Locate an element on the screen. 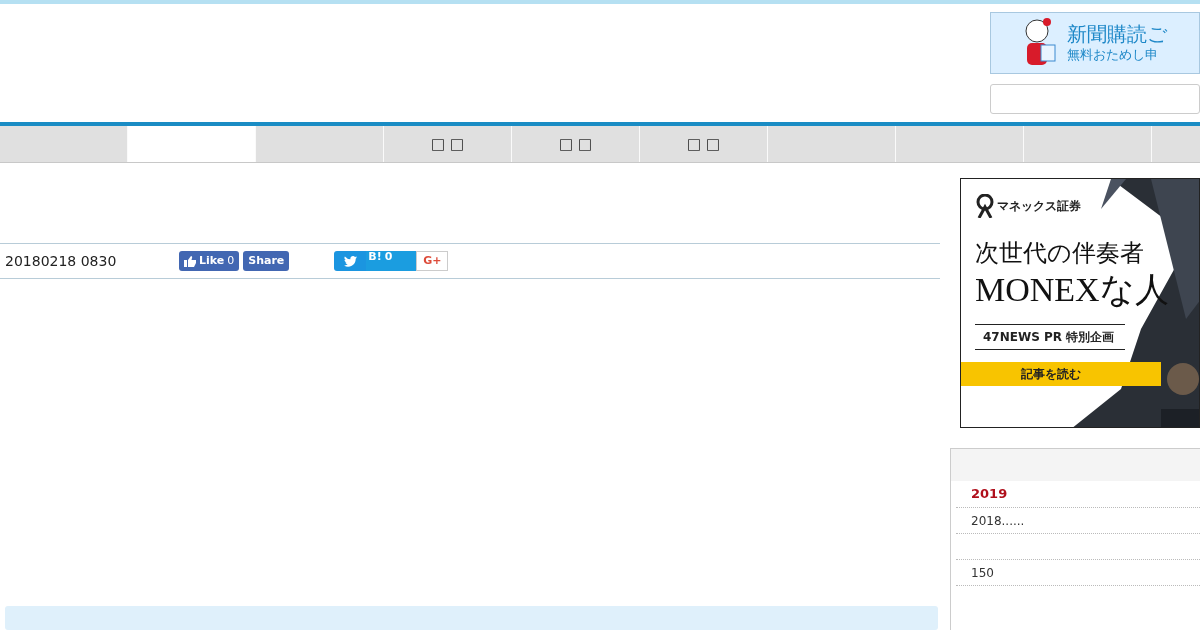 This screenshot has width=1200, height=630. archive-link: 2019 is located at coordinates (989, 494).